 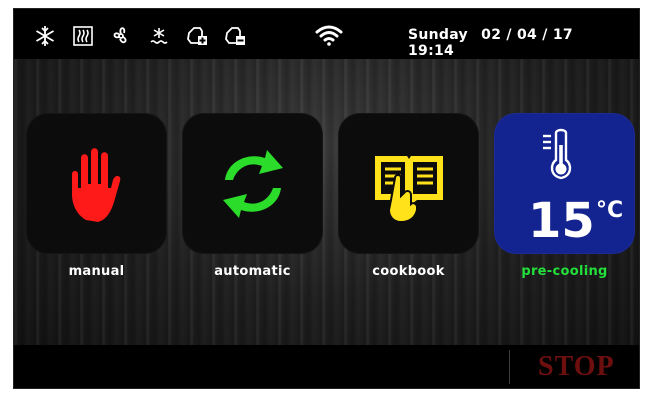 What do you see at coordinates (509, 367) in the screenshot?
I see `divider` at bounding box center [509, 367].